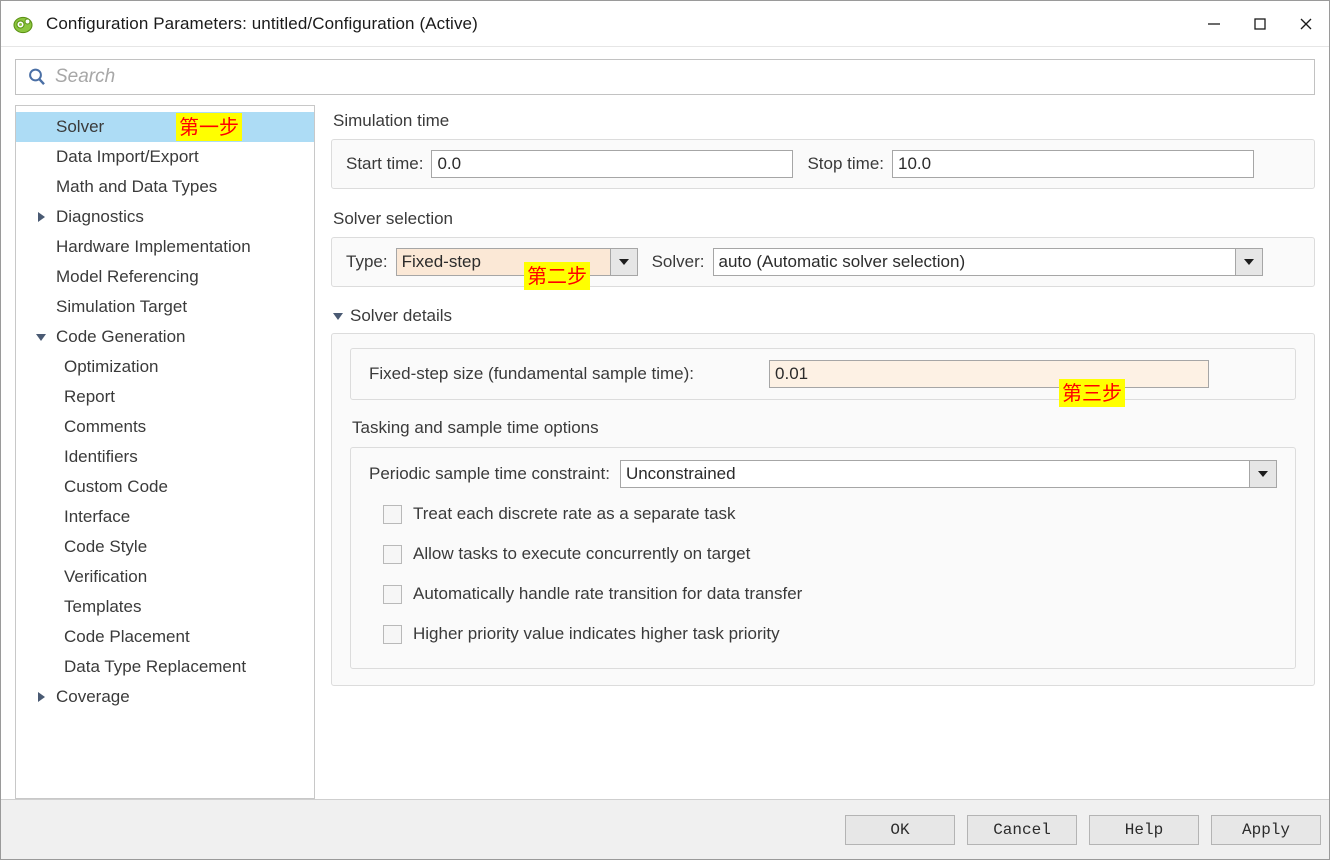 This screenshot has height=860, width=1330. I want to click on fixed-step-size-field: 0.01, so click(989, 374).